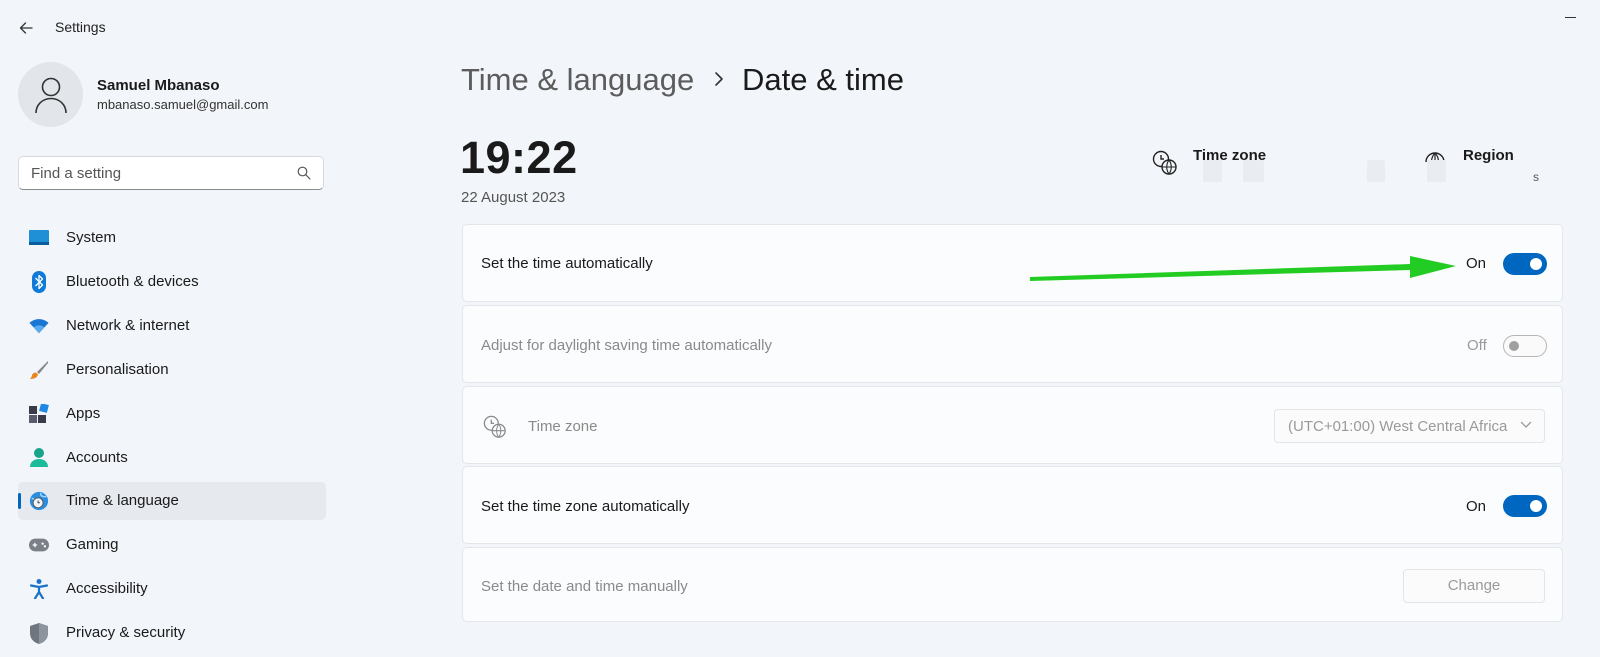 This screenshot has height=657, width=1600. Describe the element at coordinates (172, 238) in the screenshot. I see `sidebar-item-system: System` at that location.